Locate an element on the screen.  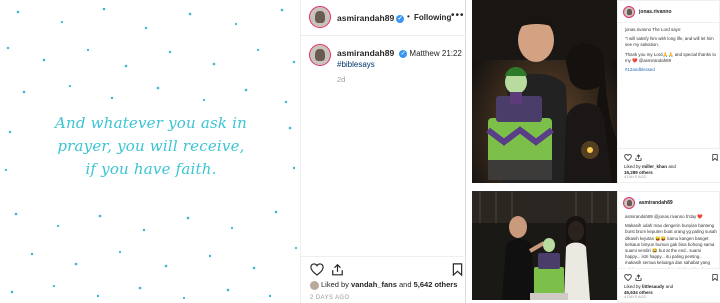
quote-line: prayer, you will receive, is located at coordinates (151, 146).